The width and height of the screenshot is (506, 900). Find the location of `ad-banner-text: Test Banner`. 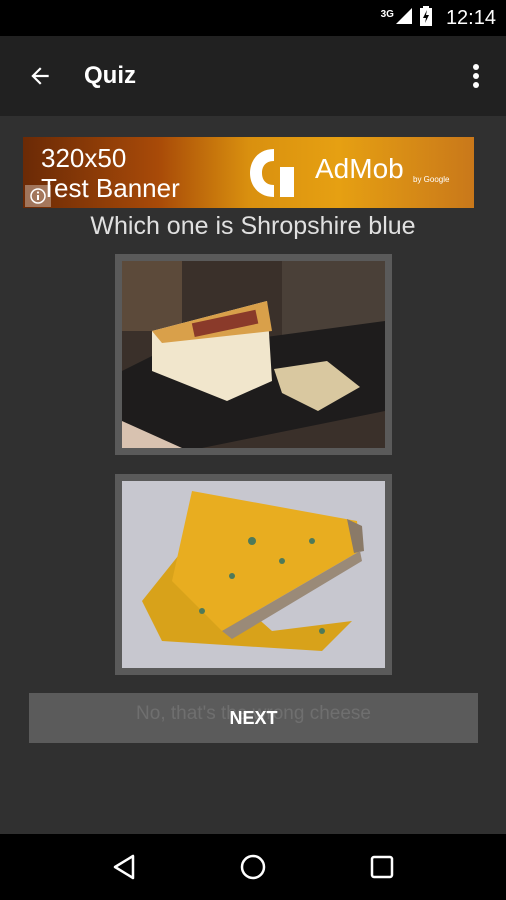

ad-banner-text: Test Banner is located at coordinates (110, 188).